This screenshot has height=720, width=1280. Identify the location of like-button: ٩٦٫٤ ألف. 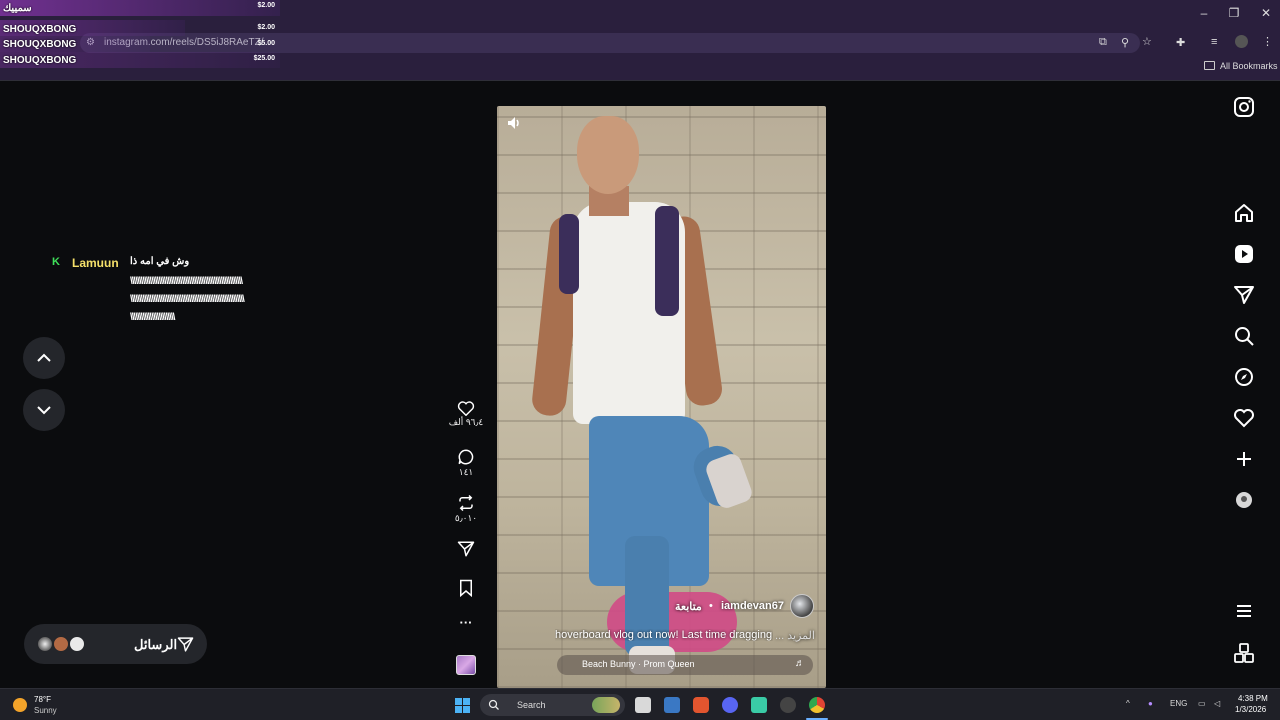
(466, 414).